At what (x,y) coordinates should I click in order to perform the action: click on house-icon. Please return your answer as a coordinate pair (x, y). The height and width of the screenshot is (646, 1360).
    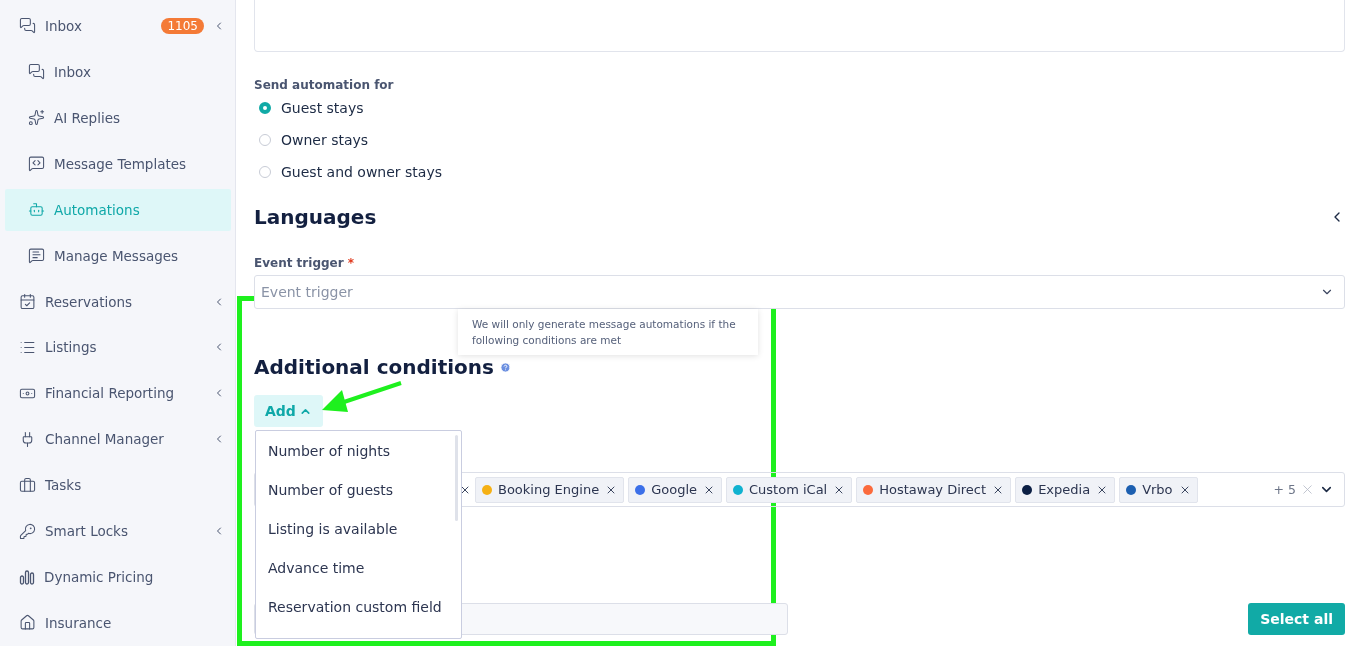
    Looking at the image, I should click on (27, 623).